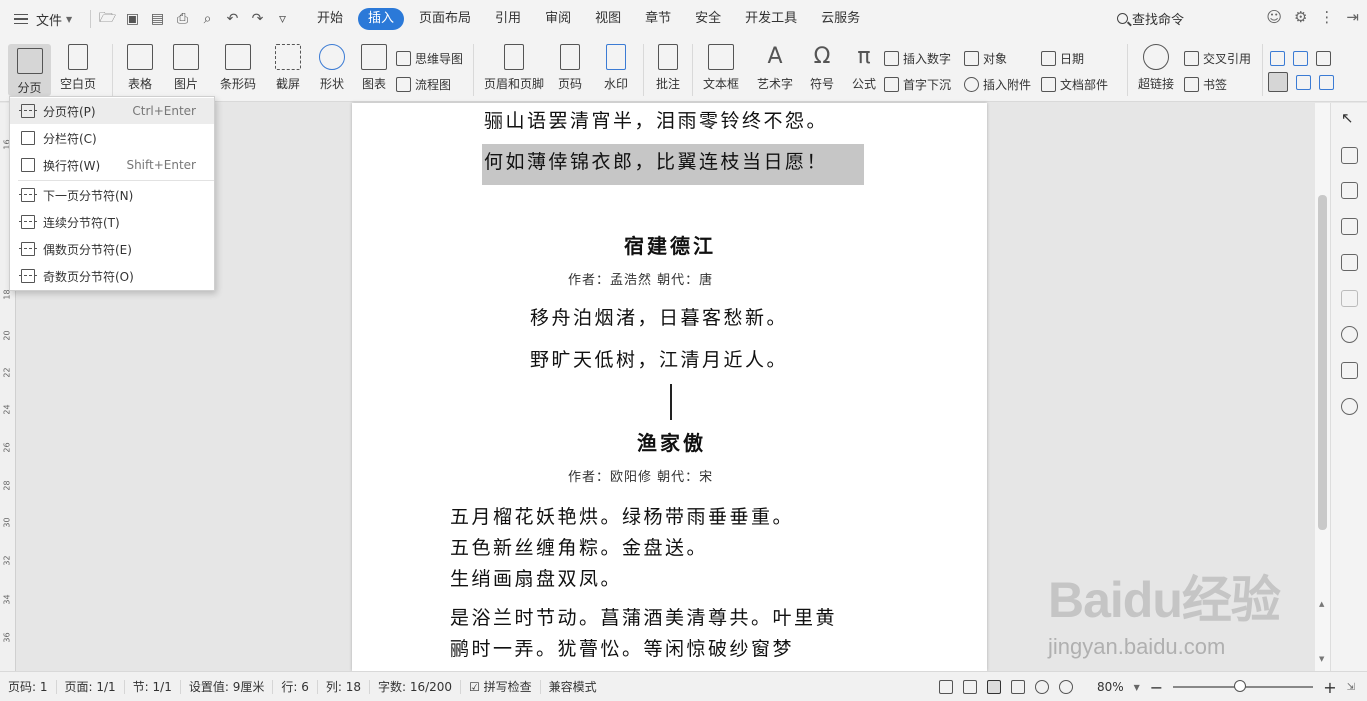 The height and width of the screenshot is (701, 1367). I want to click on history-icon, so click(1349, 334).